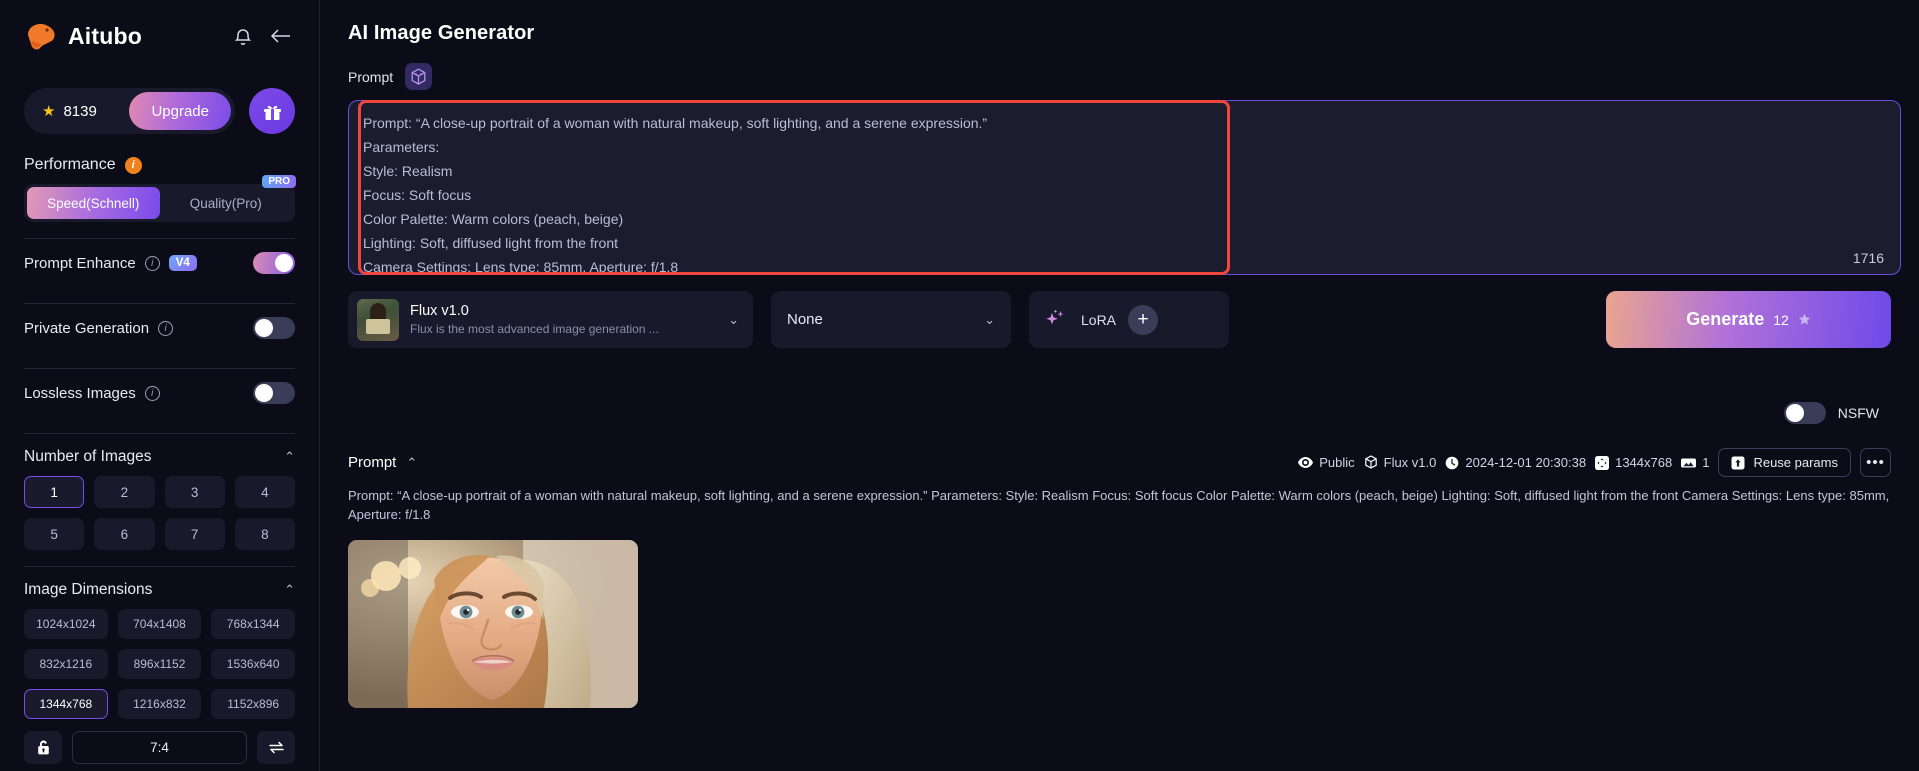 This screenshot has width=1919, height=771. I want to click on unlock-icon, so click(43, 747).